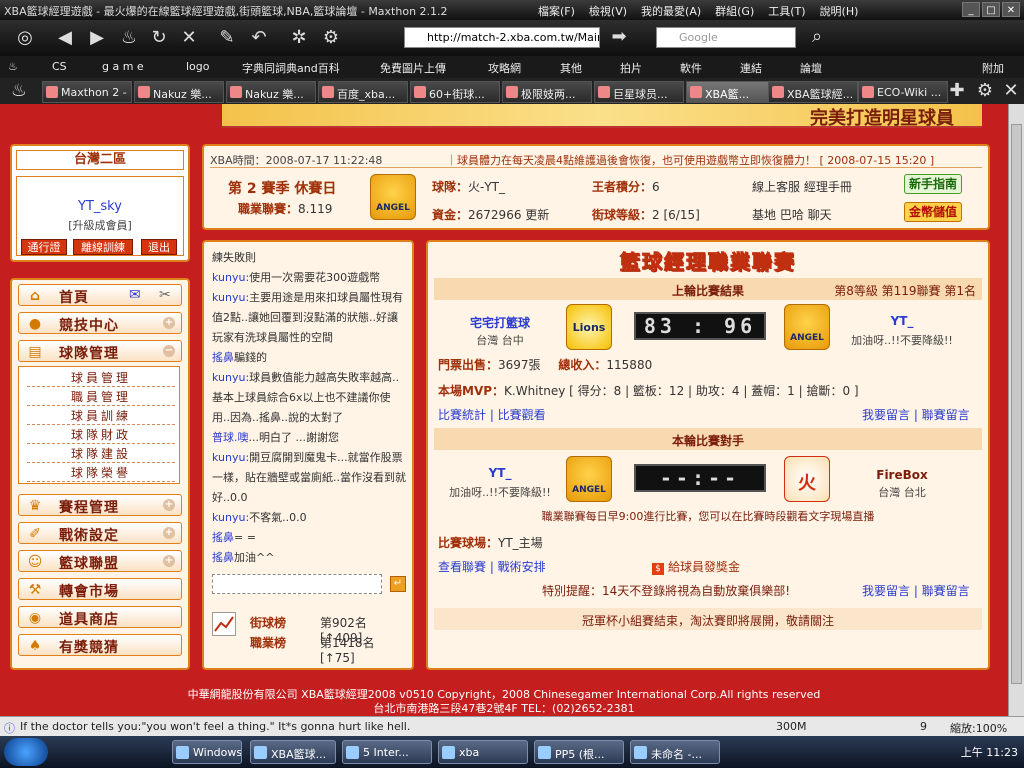  Describe the element at coordinates (691, 68) in the screenshot. I see `fav-item: 軟件` at that location.